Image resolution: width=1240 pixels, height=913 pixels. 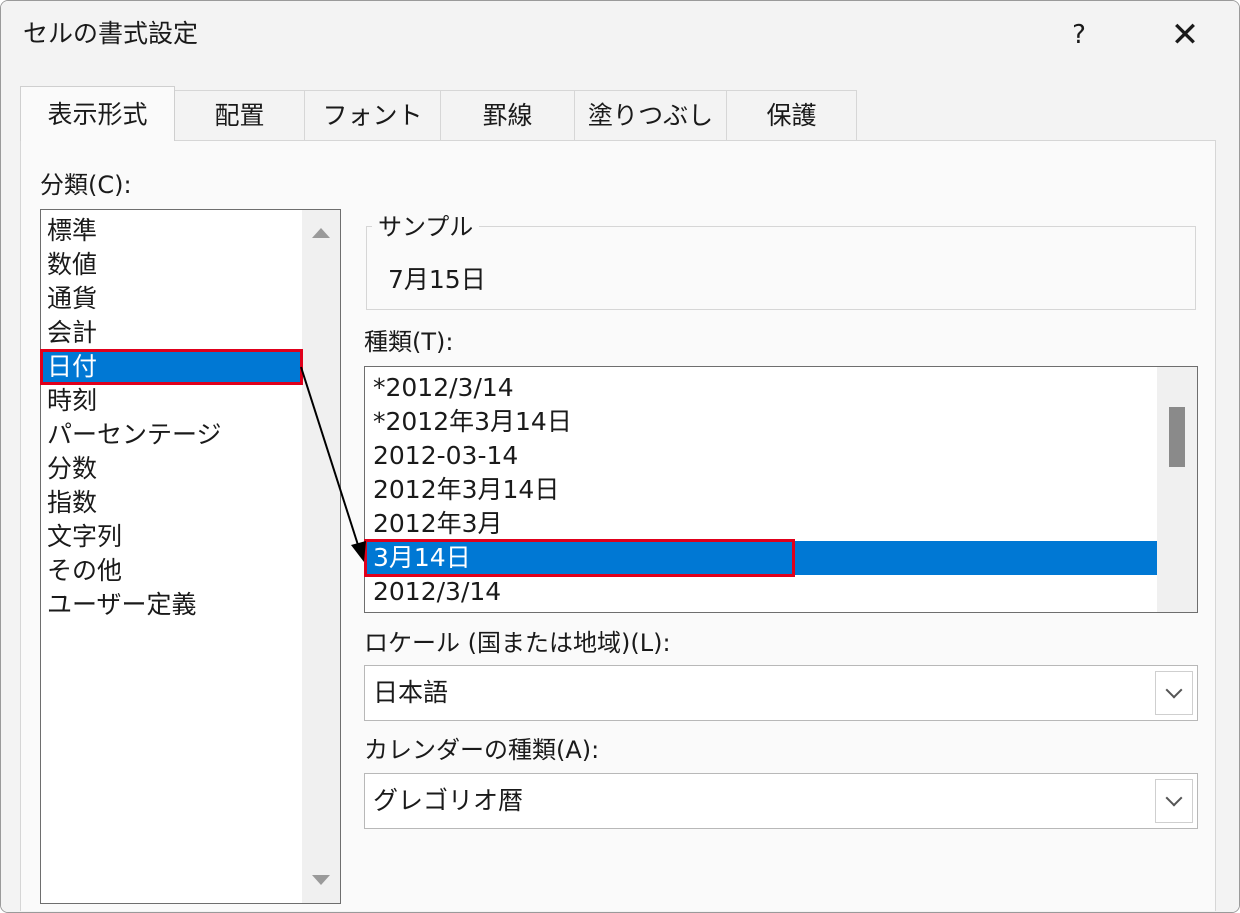 I want to click on type-item: 2012-03-14, so click(x=445, y=456).